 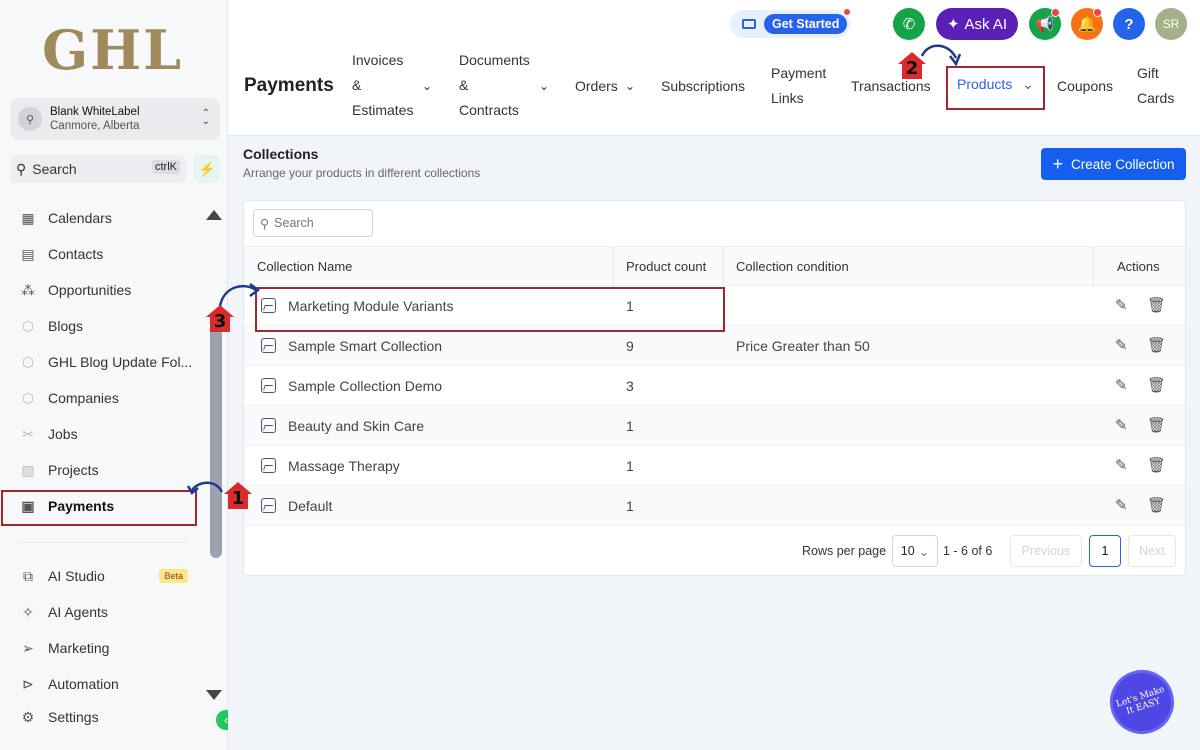 What do you see at coordinates (1113, 164) in the screenshot?
I see `create-collection-button: + Create Collection` at bounding box center [1113, 164].